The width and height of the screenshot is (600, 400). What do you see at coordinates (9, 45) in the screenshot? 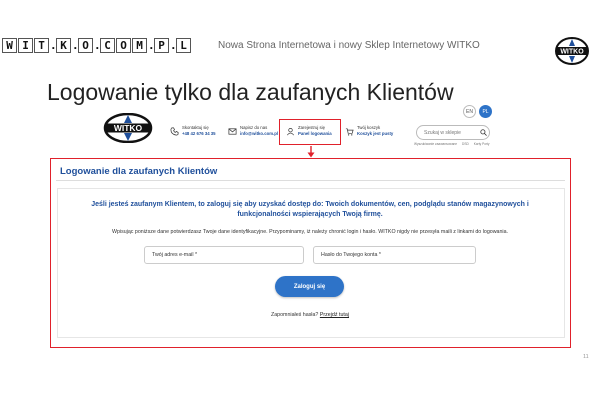
I see `logo-tile: W` at bounding box center [9, 45].